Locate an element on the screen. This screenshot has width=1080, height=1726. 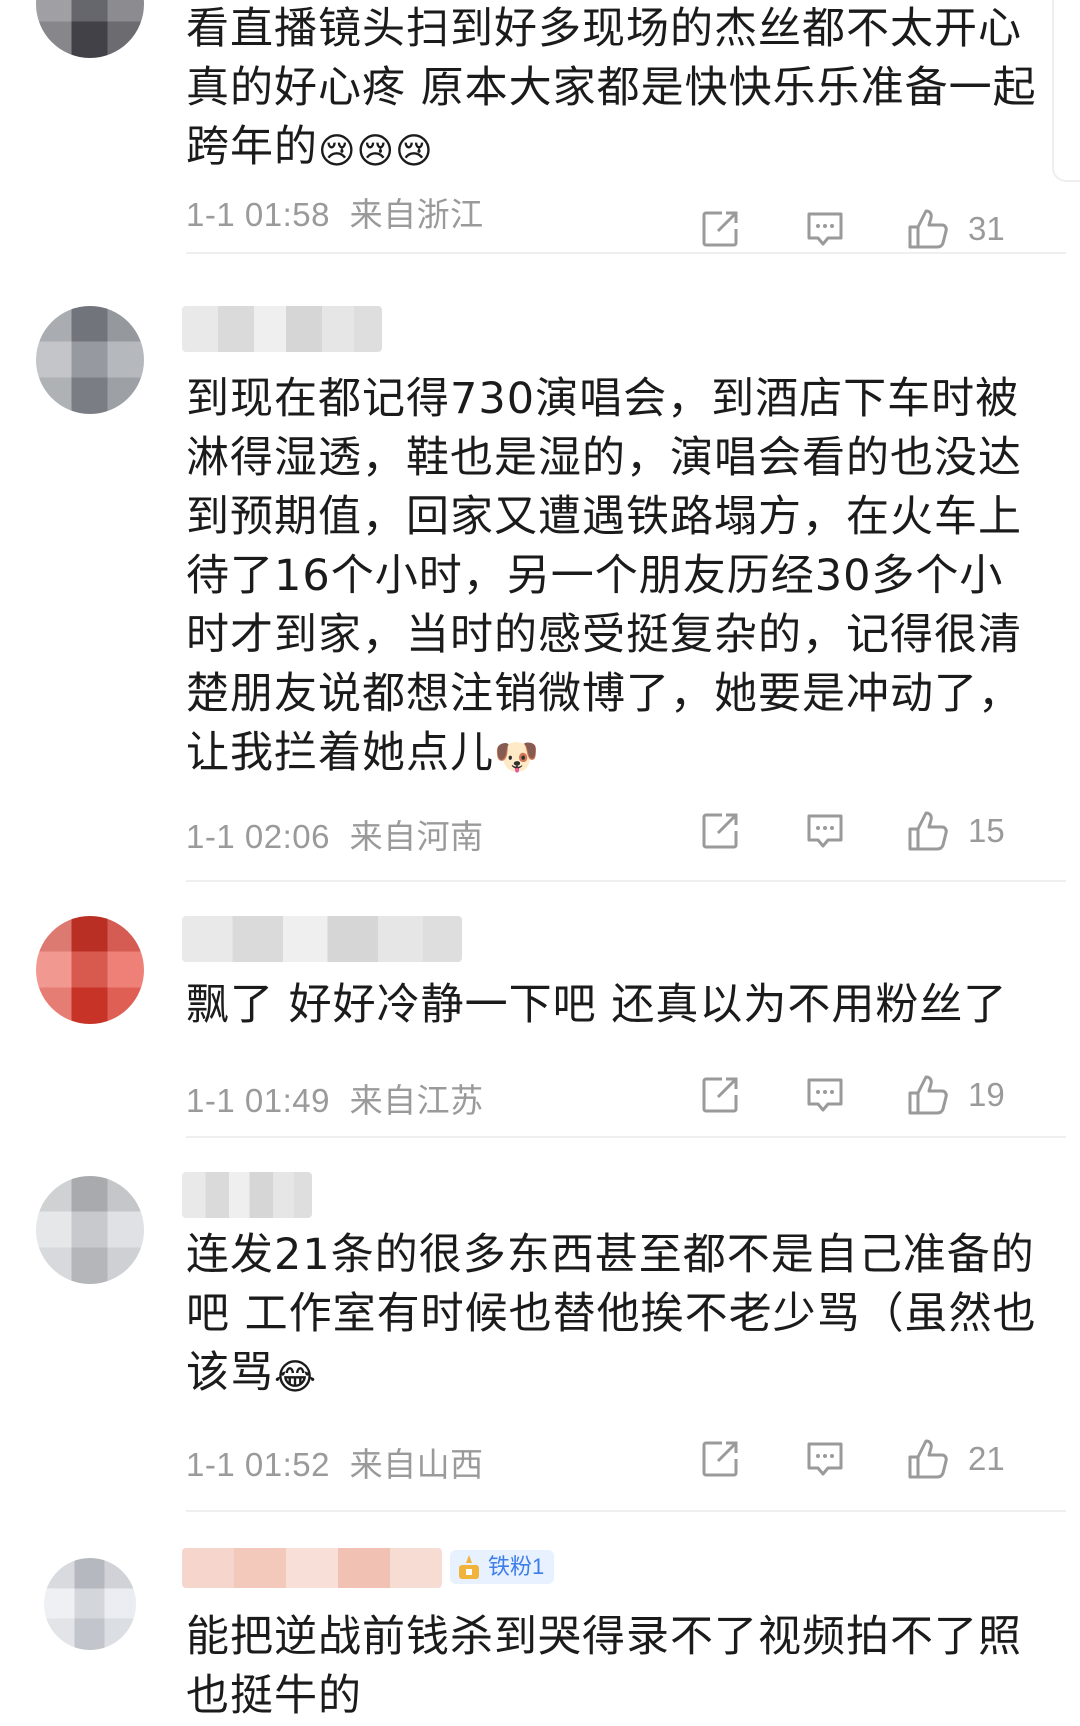
comment-text: 飘了 好好冷静一下吧 还真以为不用粉丝了 is located at coordinates (616, 1005).